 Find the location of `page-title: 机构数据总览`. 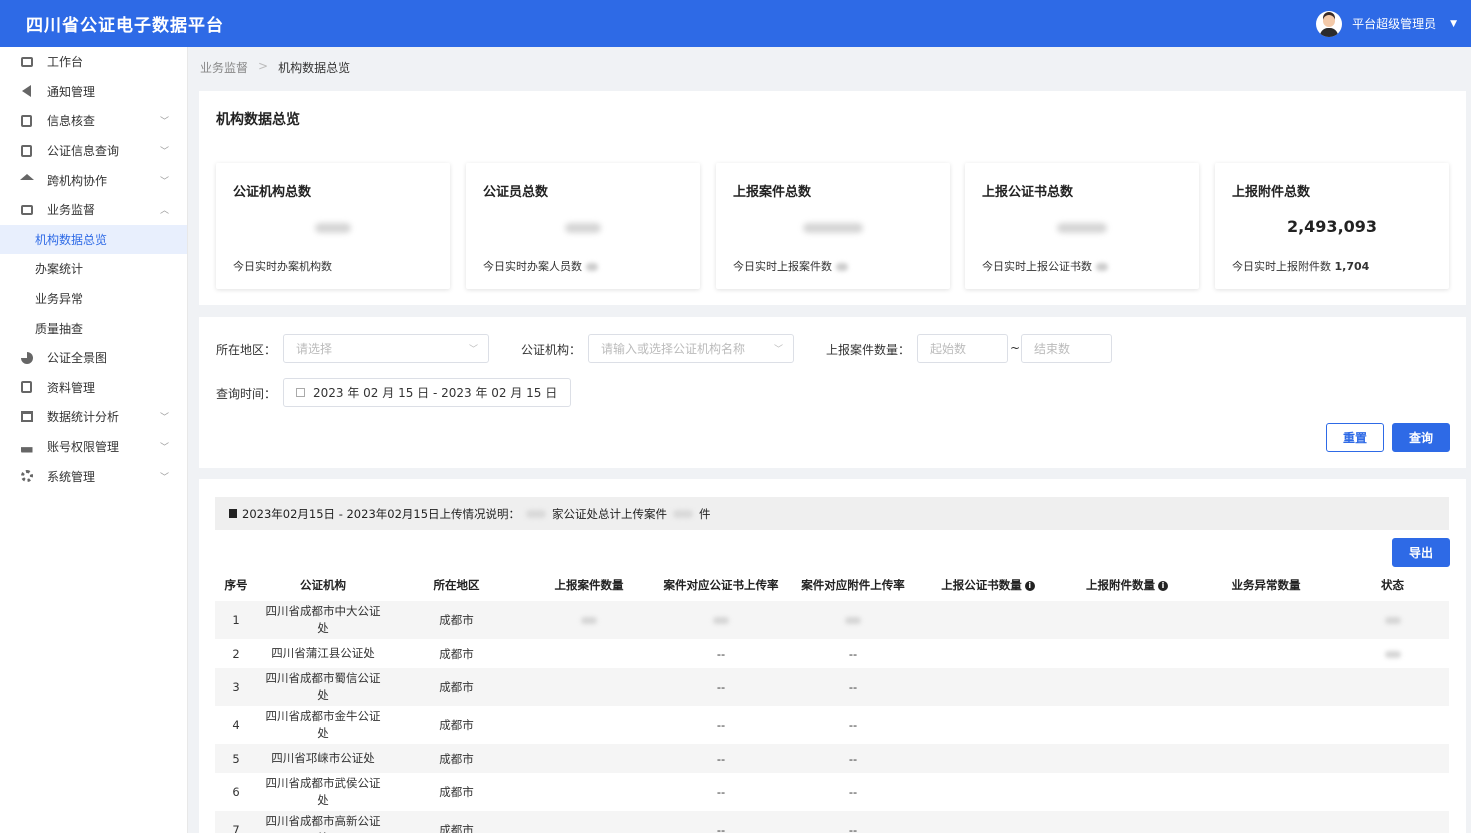

page-title: 机构数据总览 is located at coordinates (258, 120).